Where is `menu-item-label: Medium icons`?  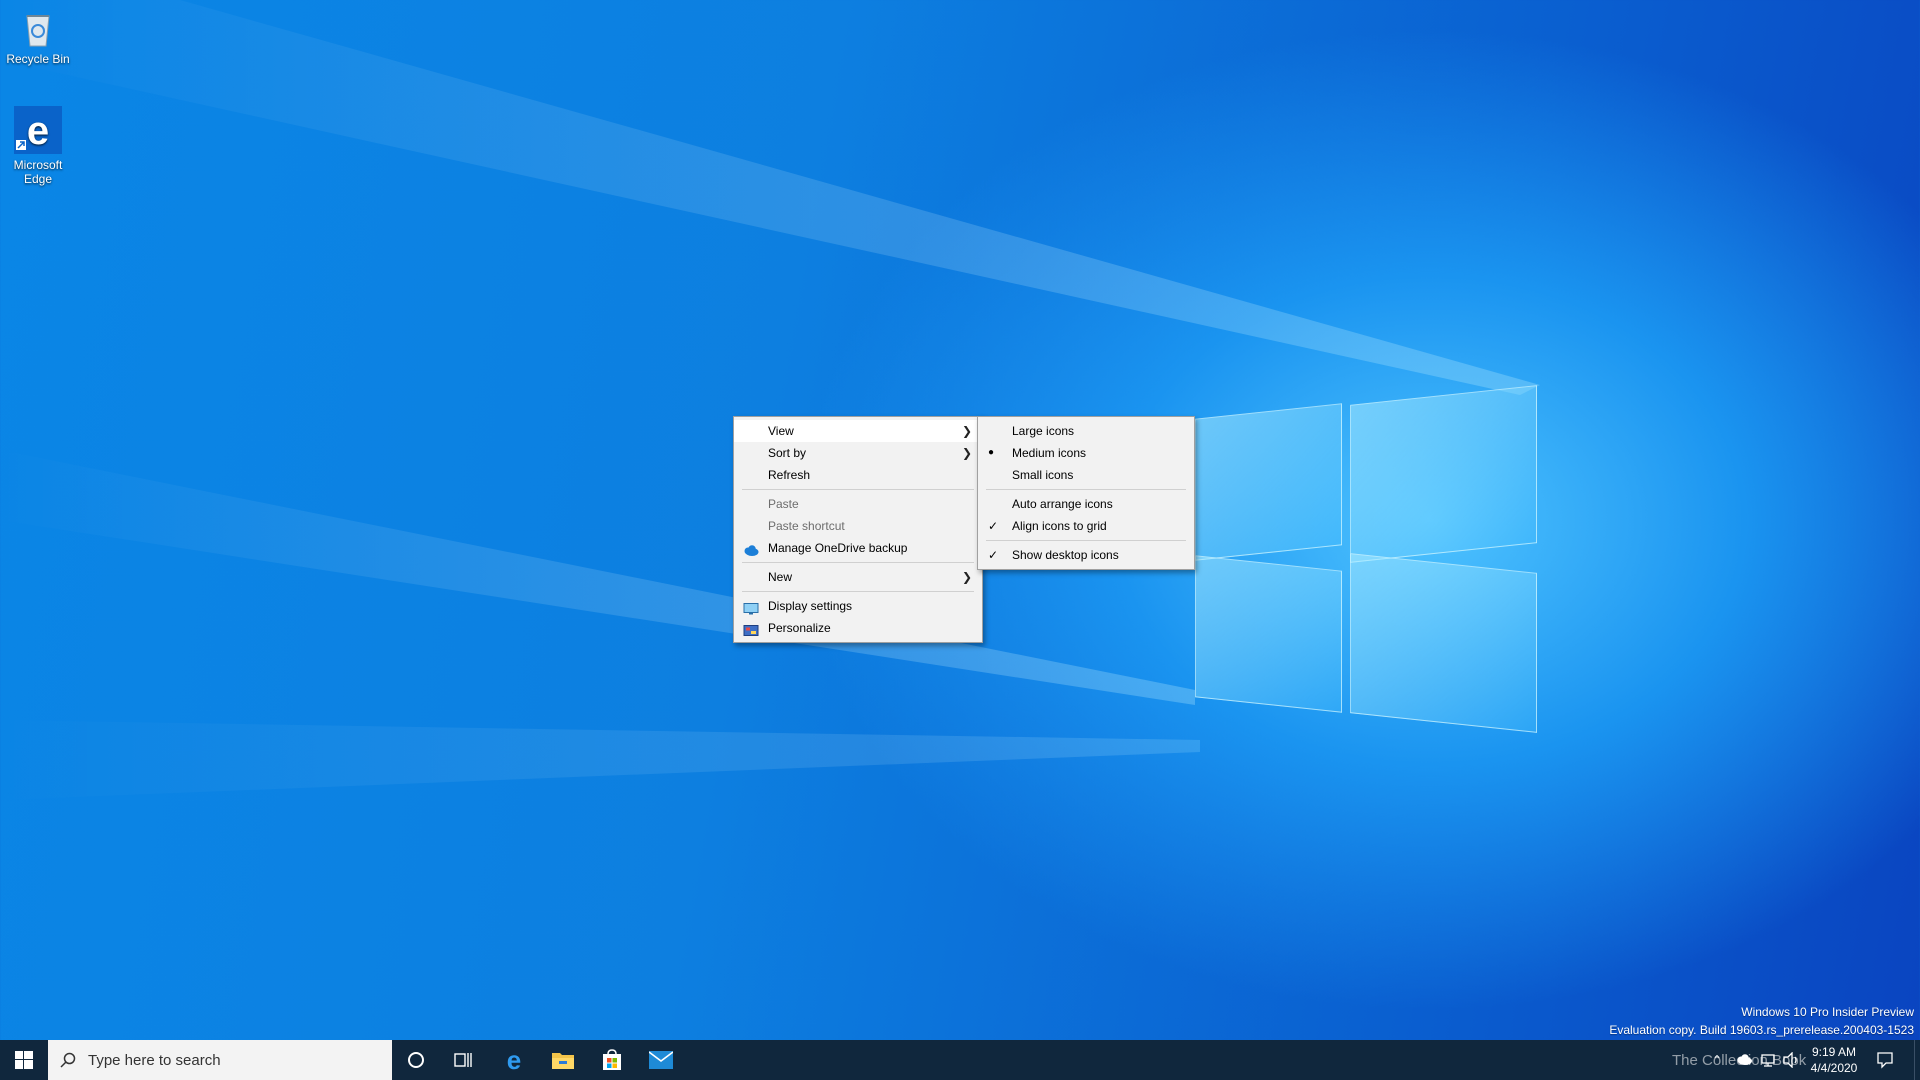
menu-item-label: Medium icons is located at coordinates (1049, 453).